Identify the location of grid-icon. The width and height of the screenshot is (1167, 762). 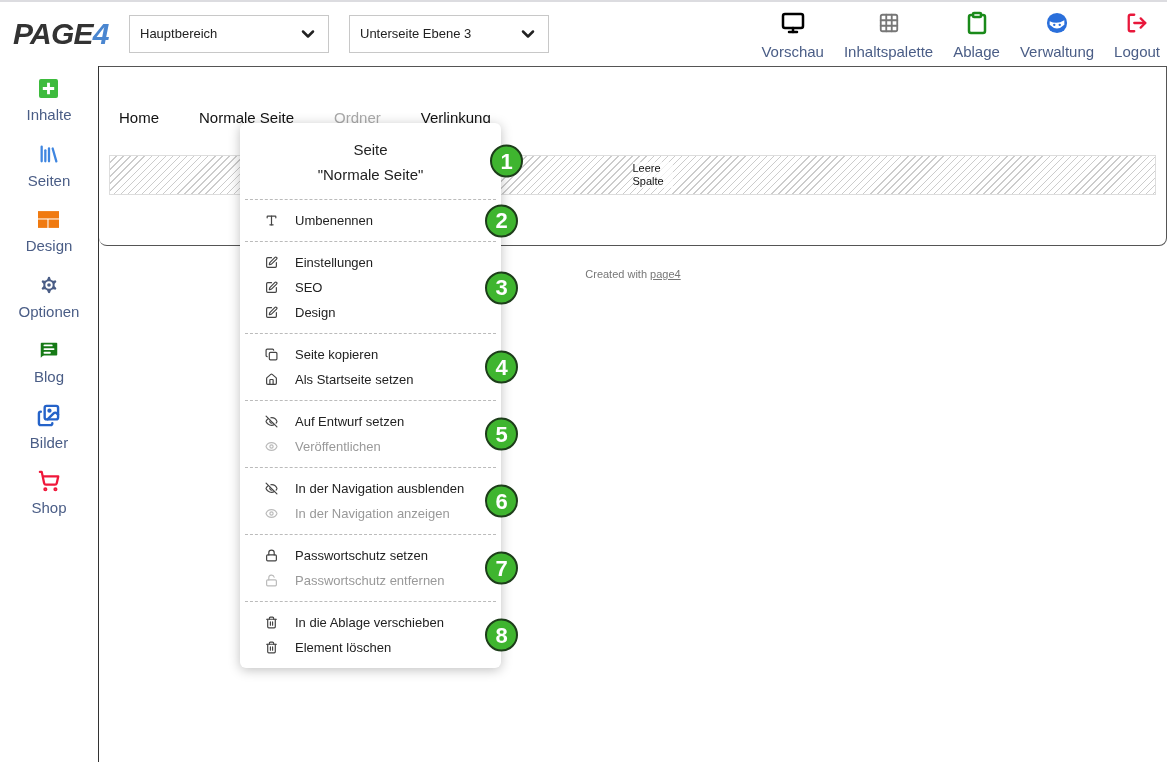
(888, 22).